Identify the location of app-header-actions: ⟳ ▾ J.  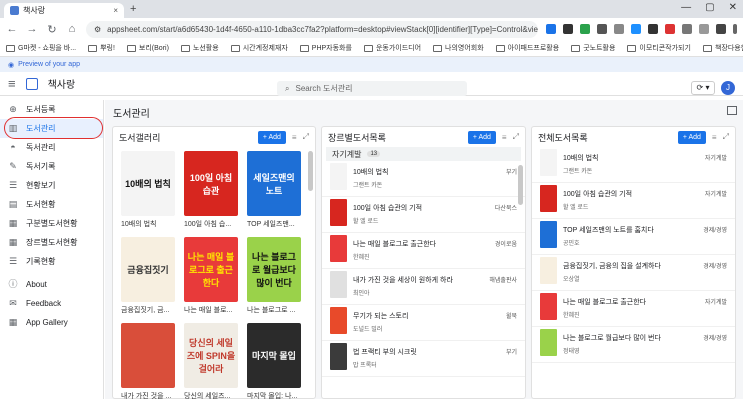
(713, 88).